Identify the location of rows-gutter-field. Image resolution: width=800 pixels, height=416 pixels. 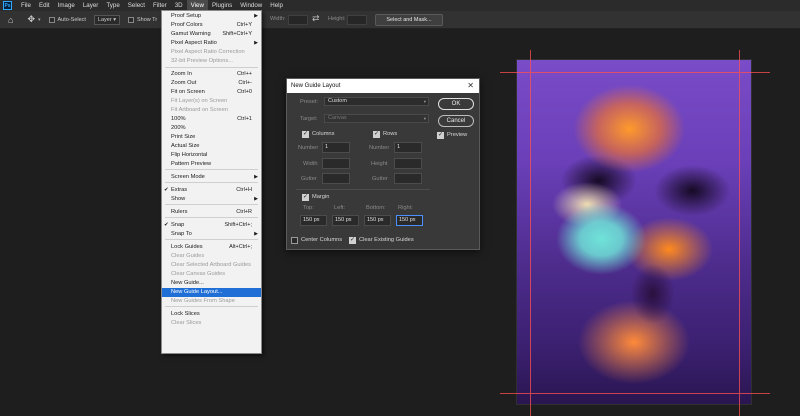
(408, 178).